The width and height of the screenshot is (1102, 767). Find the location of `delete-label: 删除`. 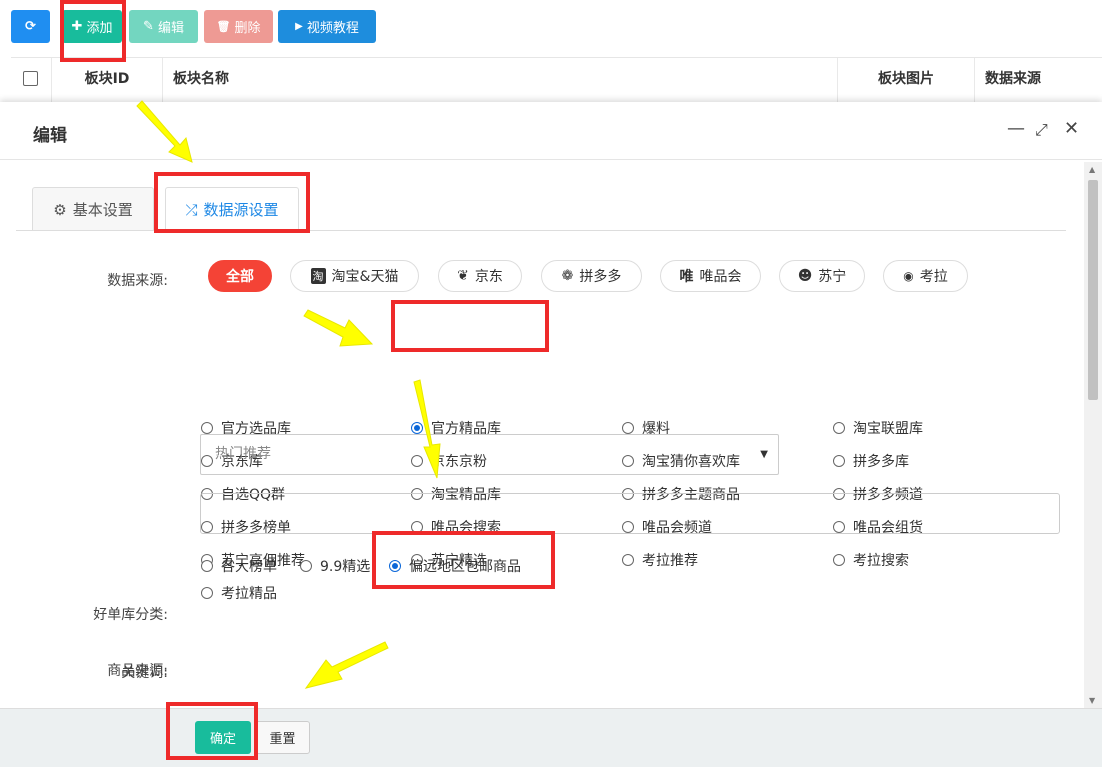

delete-label: 删除 is located at coordinates (247, 28).